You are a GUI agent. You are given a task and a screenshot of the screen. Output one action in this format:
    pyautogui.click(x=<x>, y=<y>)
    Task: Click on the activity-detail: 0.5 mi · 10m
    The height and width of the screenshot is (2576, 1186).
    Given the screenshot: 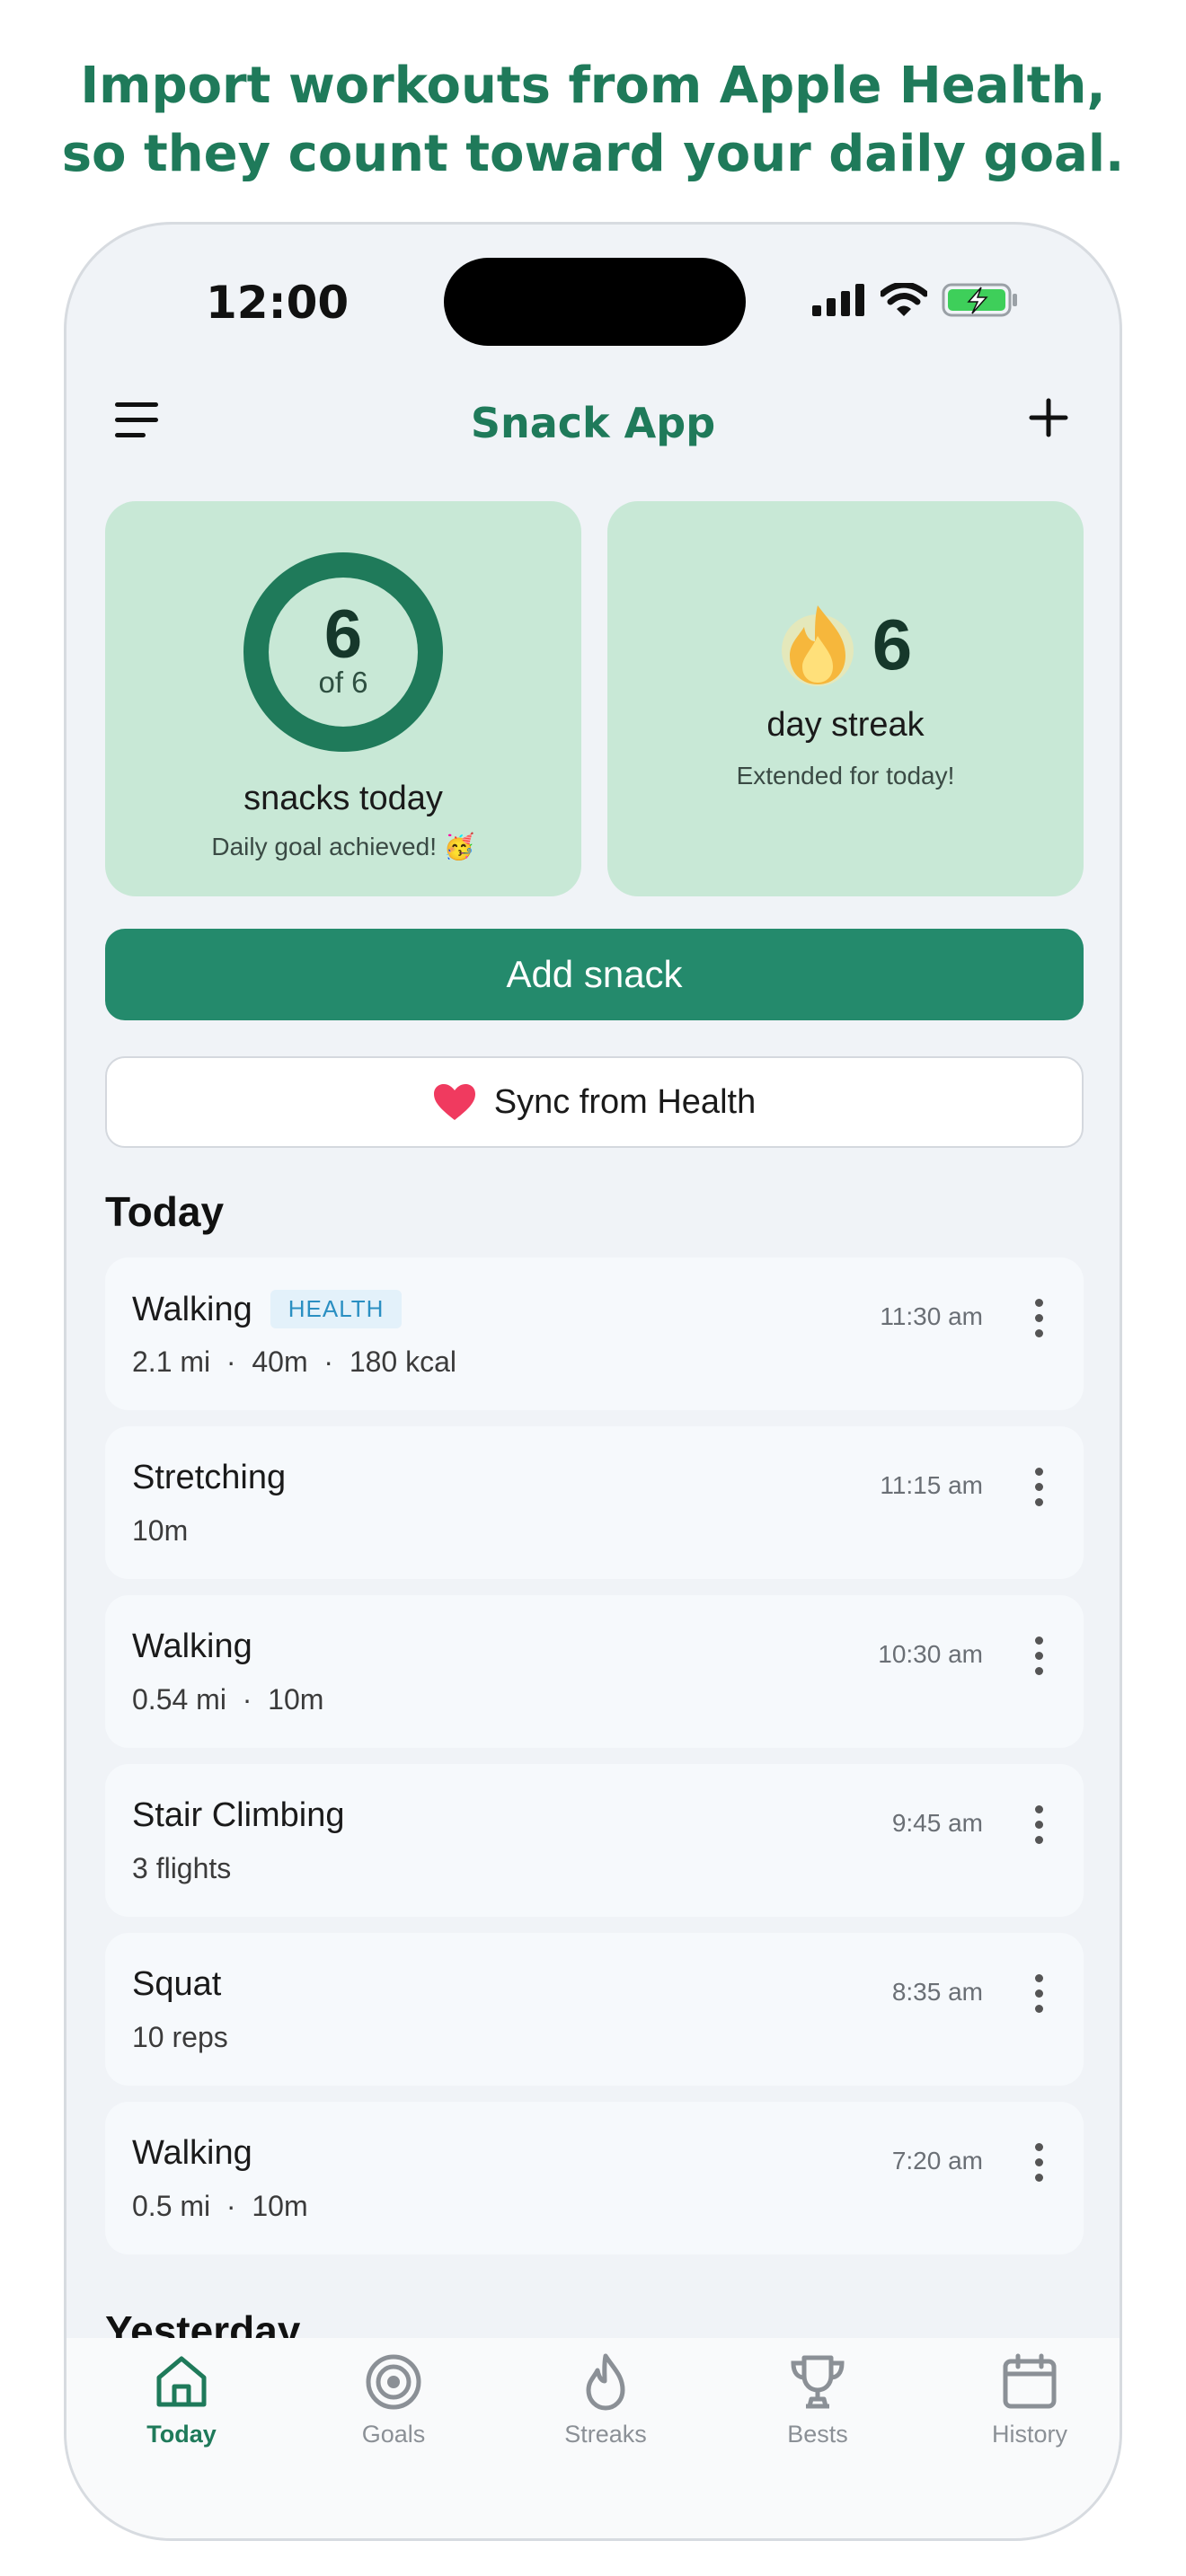 What is the action you would take?
    pyautogui.click(x=220, y=2206)
    